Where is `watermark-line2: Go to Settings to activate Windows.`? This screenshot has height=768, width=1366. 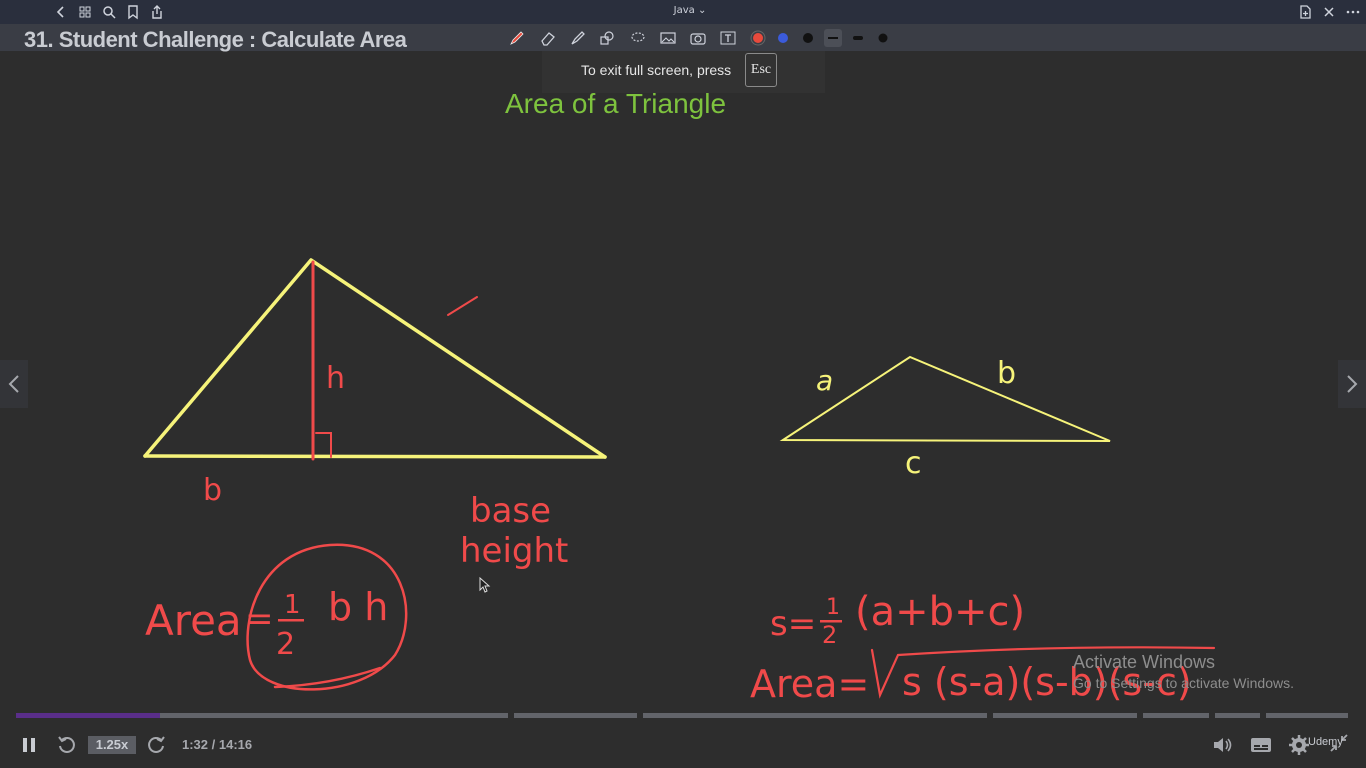 watermark-line2: Go to Settings to activate Windows. is located at coordinates (1183, 683).